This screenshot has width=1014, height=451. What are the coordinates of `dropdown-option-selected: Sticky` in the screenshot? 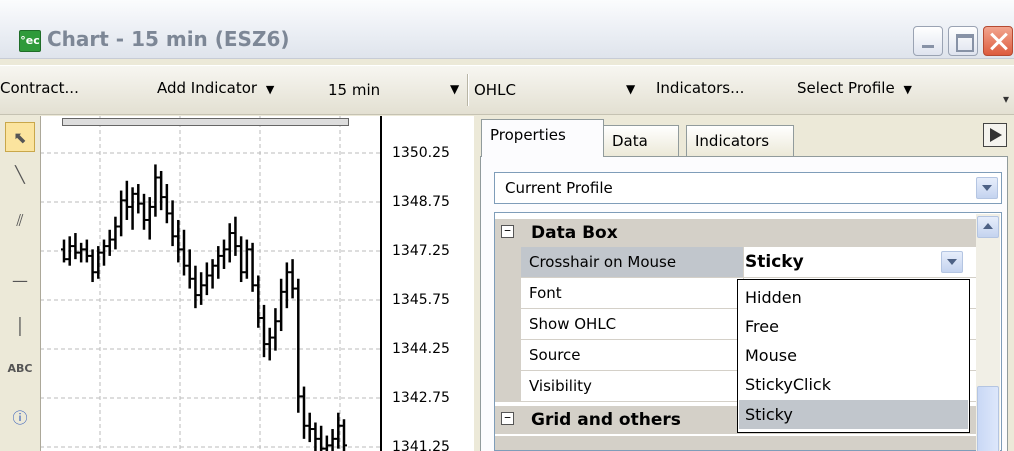 It's located at (853, 414).